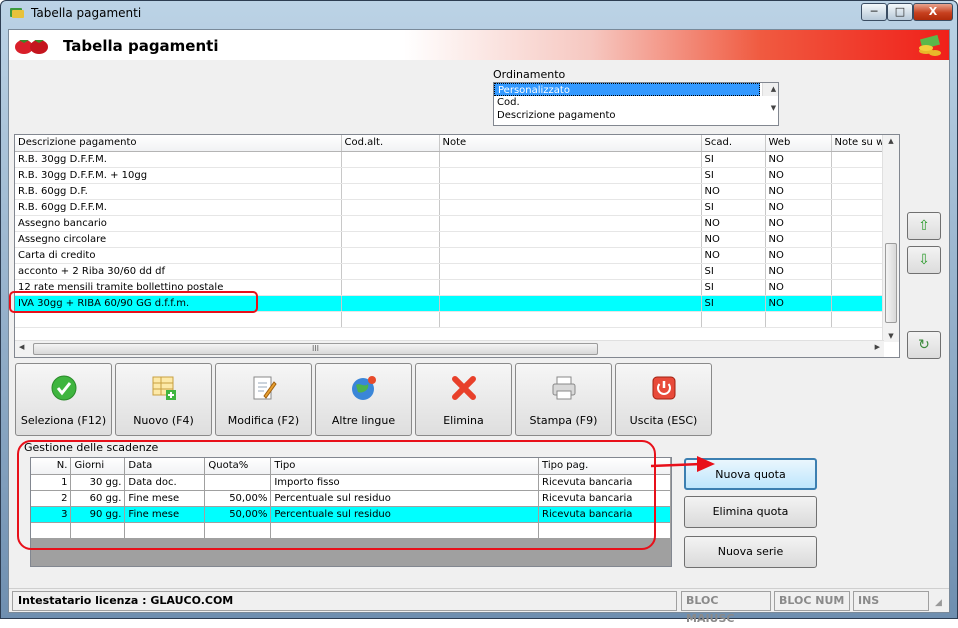  I want to click on scroll-up-icon: ▲, so click(772, 89).